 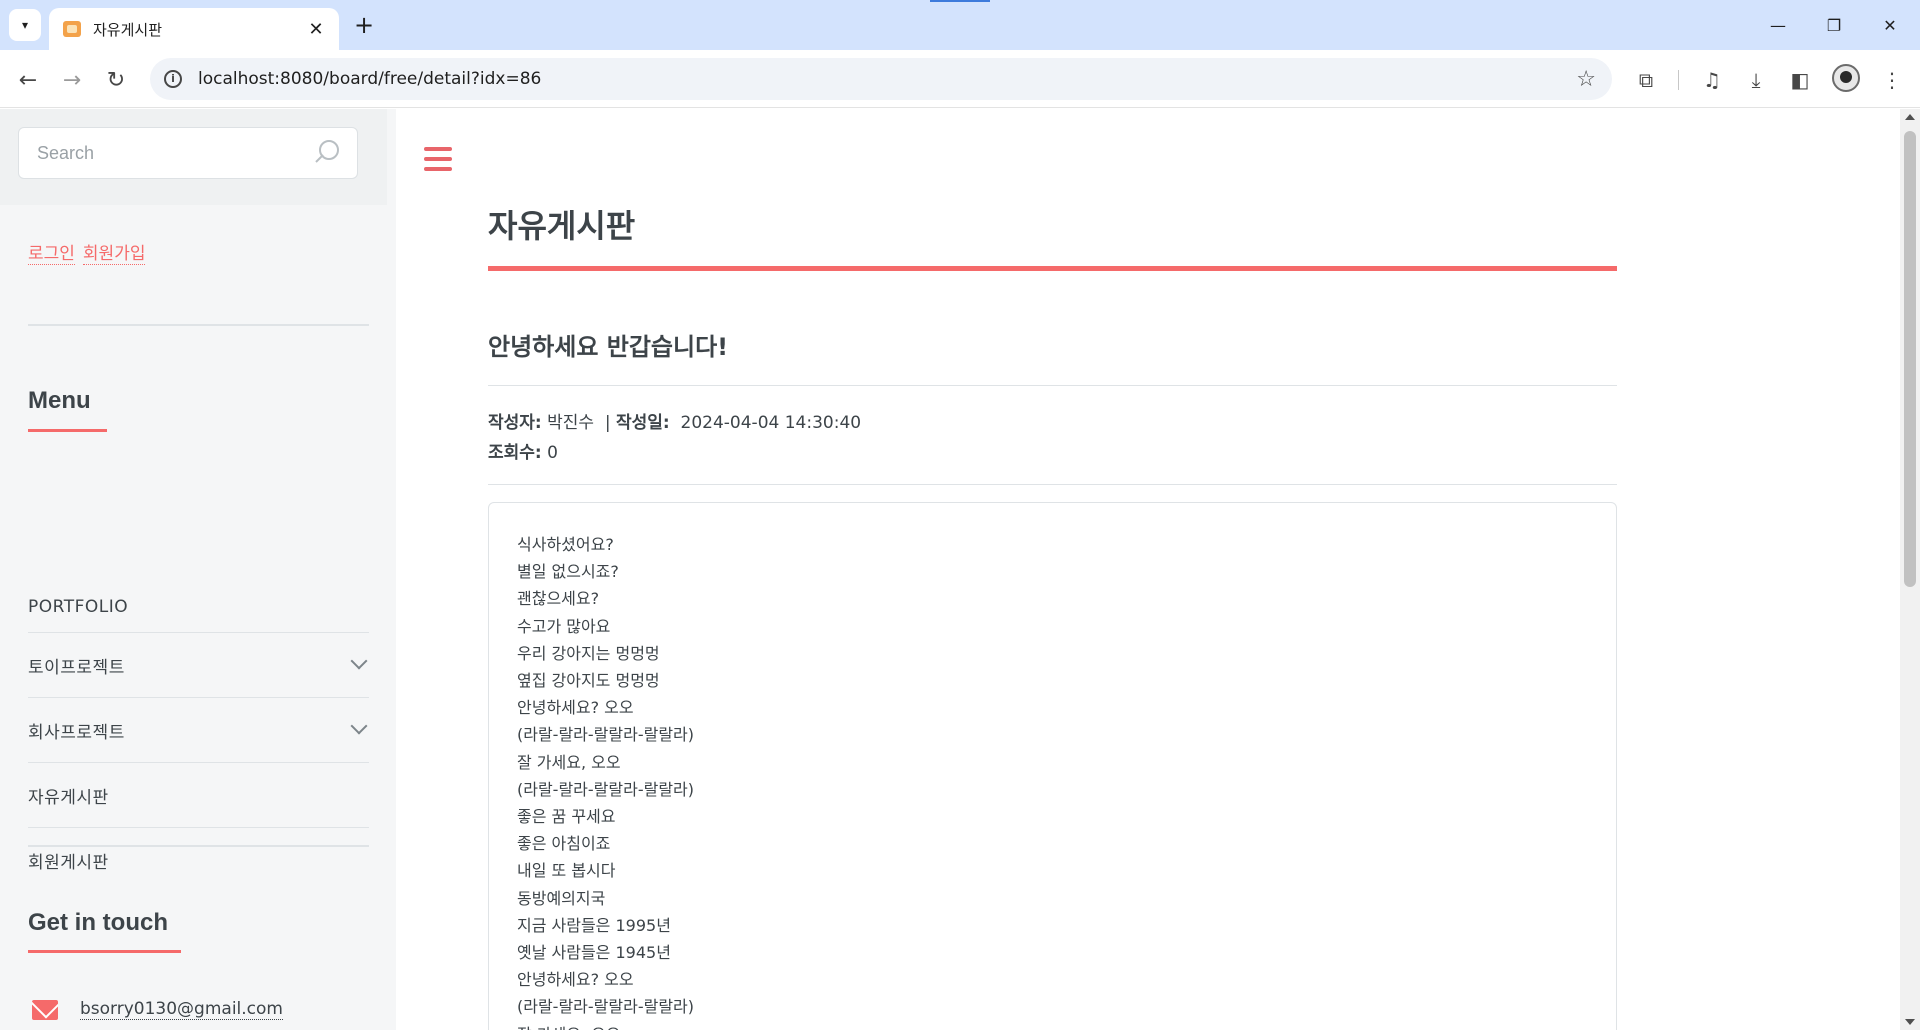 What do you see at coordinates (1586, 79) in the screenshot?
I see `bookmark-star-icon: ☆` at bounding box center [1586, 79].